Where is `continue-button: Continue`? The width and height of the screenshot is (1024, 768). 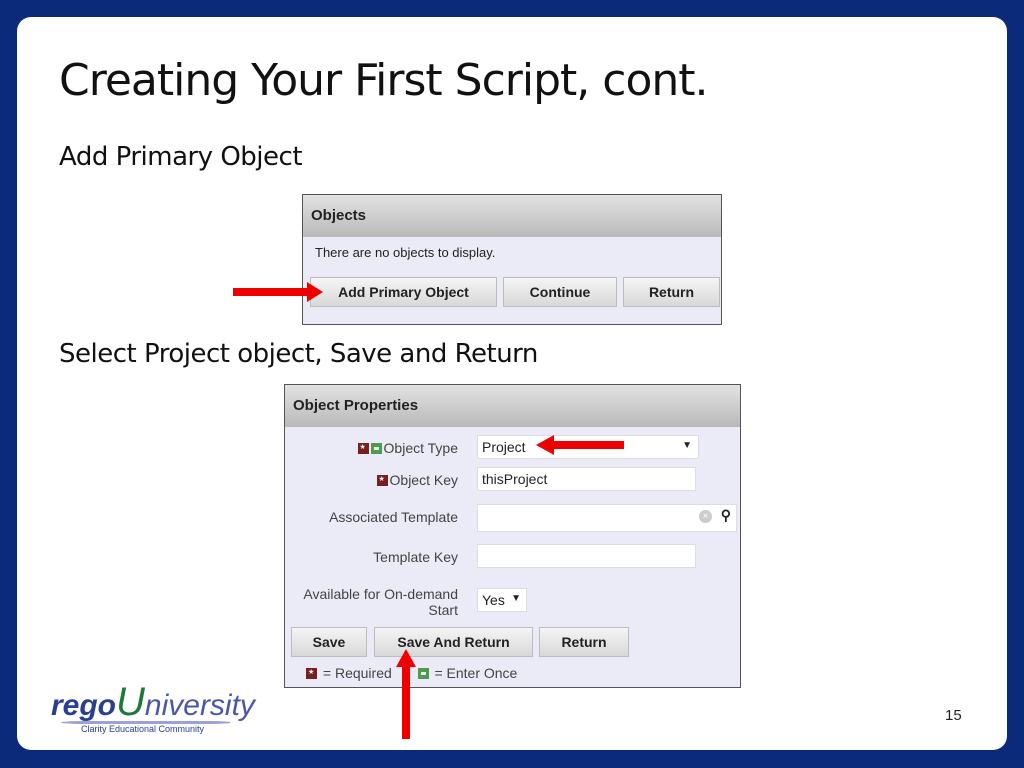
continue-button: Continue is located at coordinates (560, 292).